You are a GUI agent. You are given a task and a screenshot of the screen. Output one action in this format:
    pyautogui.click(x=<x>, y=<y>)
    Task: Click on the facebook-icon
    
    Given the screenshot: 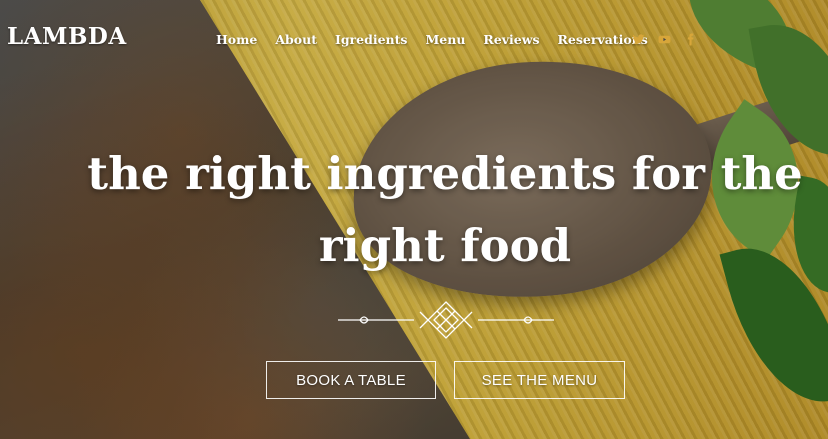 What is the action you would take?
    pyautogui.click(x=690, y=38)
    